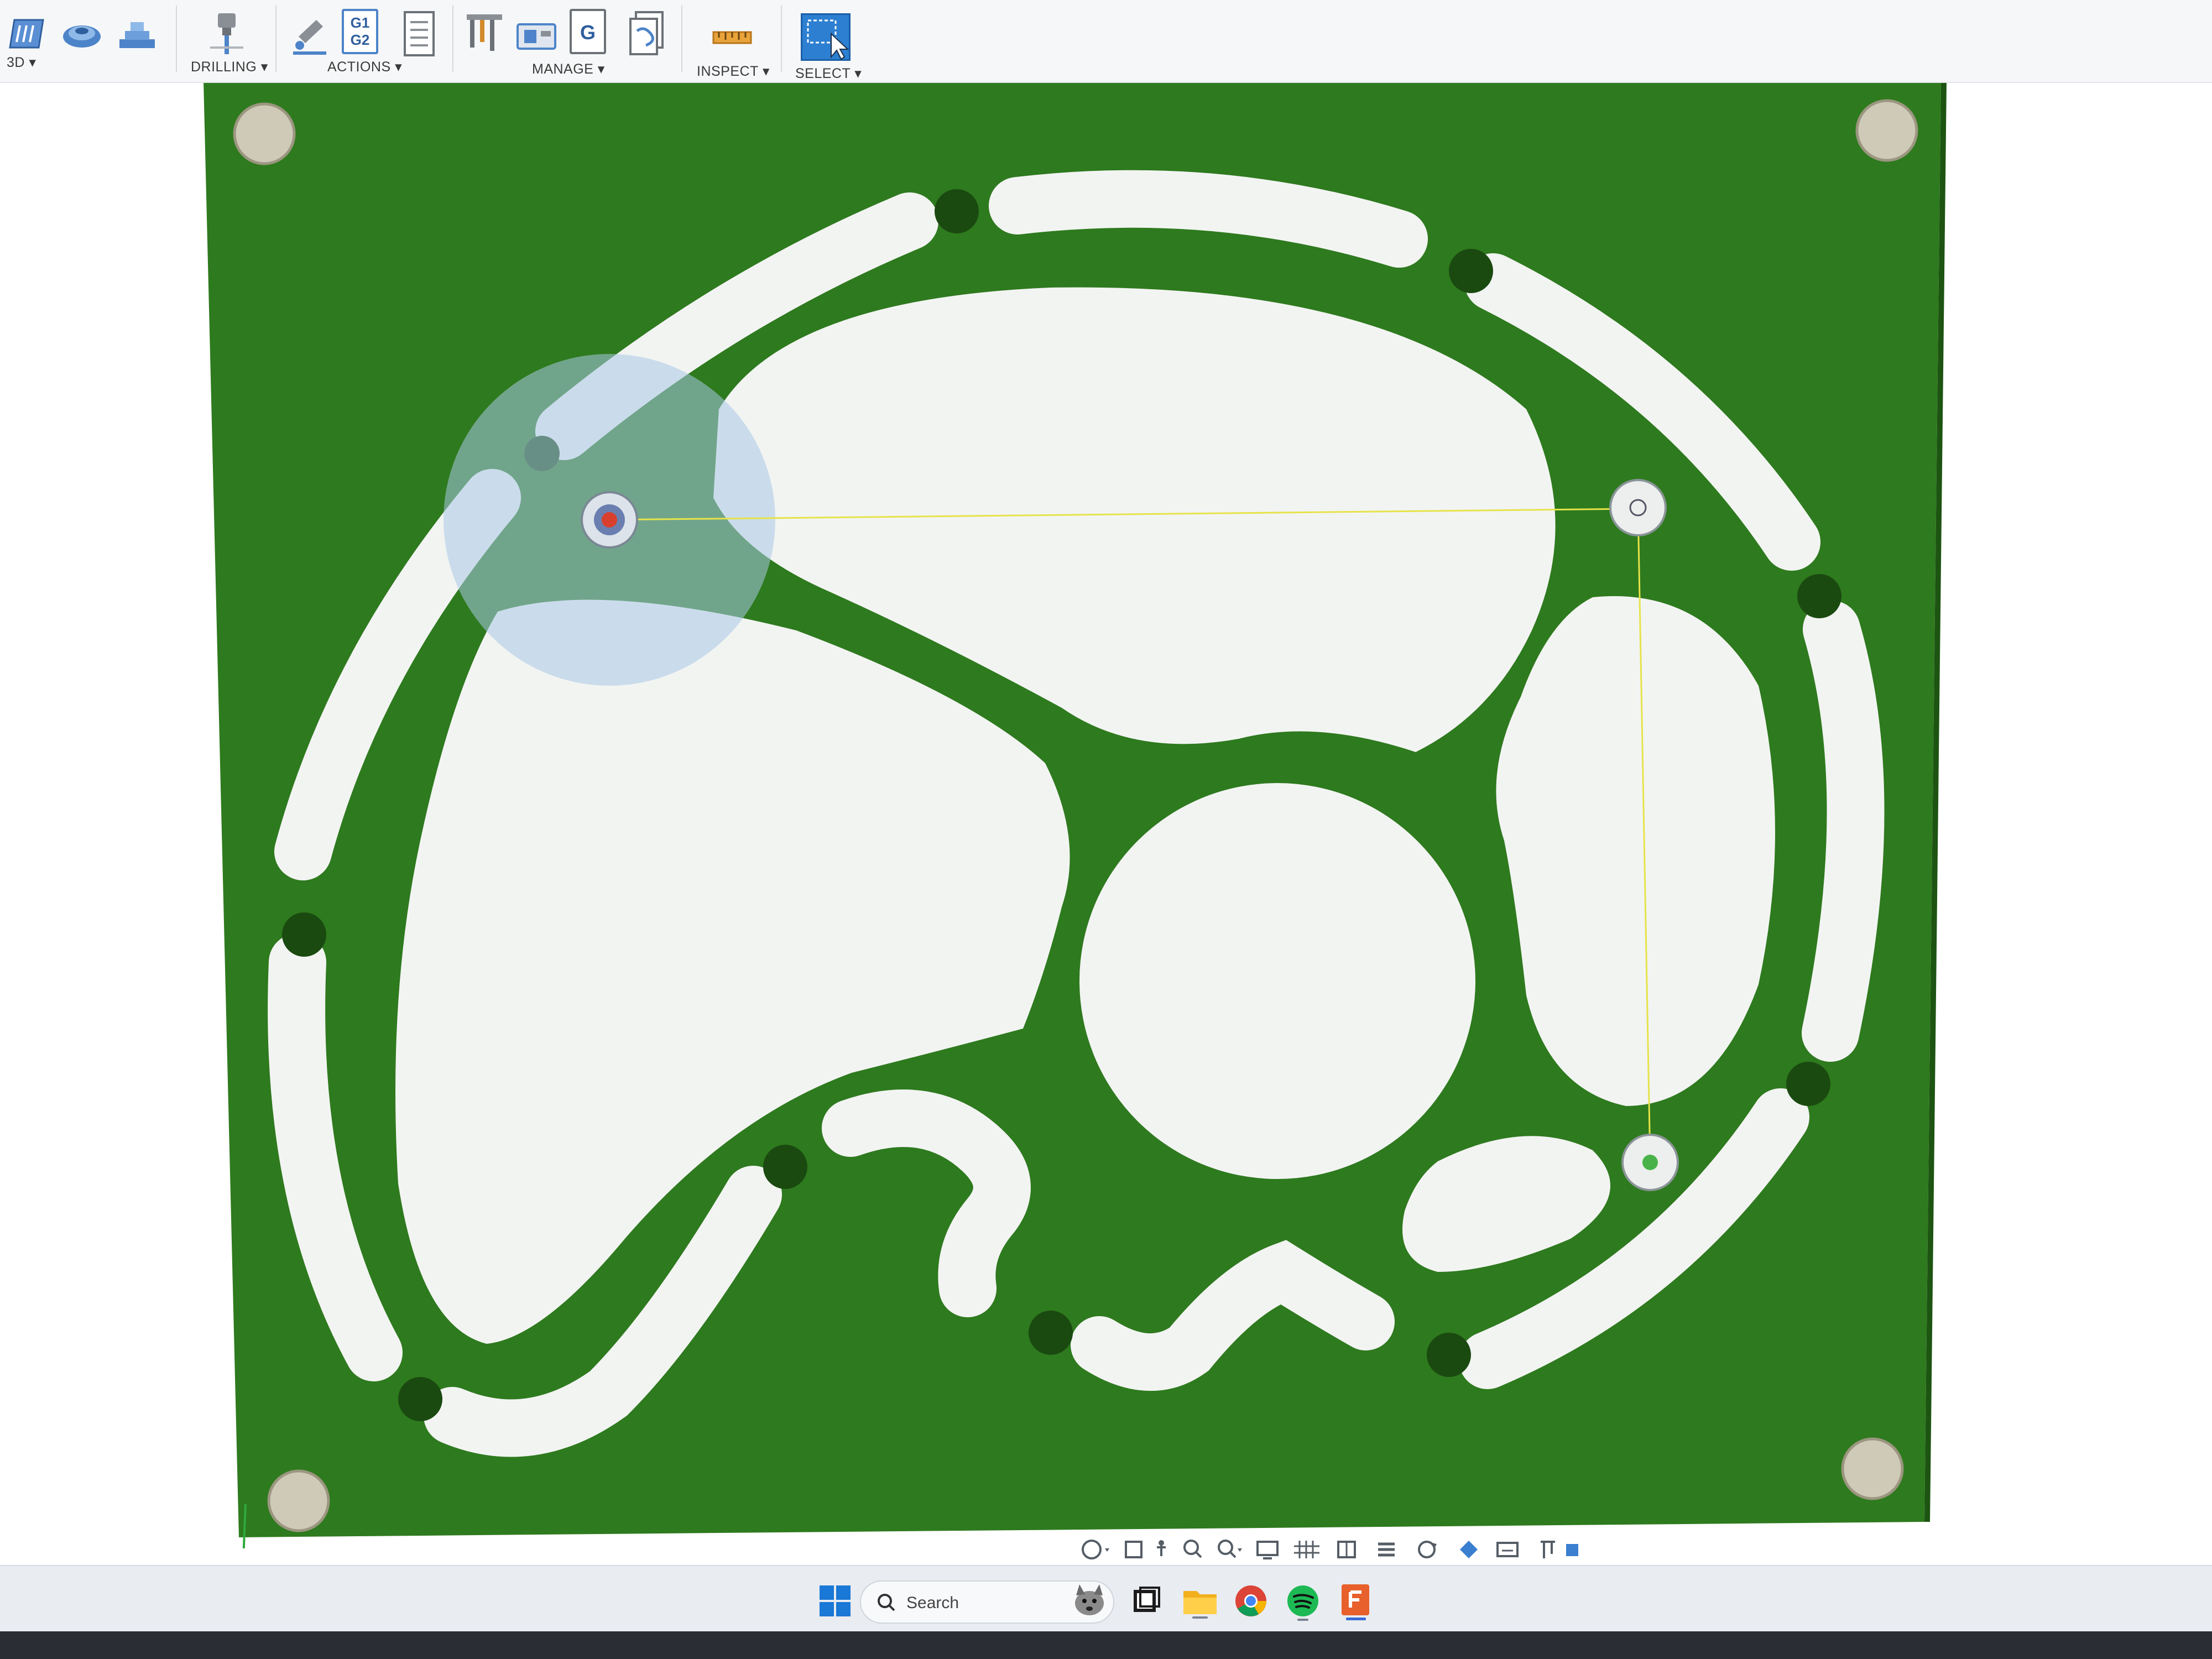 Image resolution: width=2212 pixels, height=1659 pixels. Describe the element at coordinates (360, 23) in the screenshot. I see `post-process-text-top: G1` at that location.